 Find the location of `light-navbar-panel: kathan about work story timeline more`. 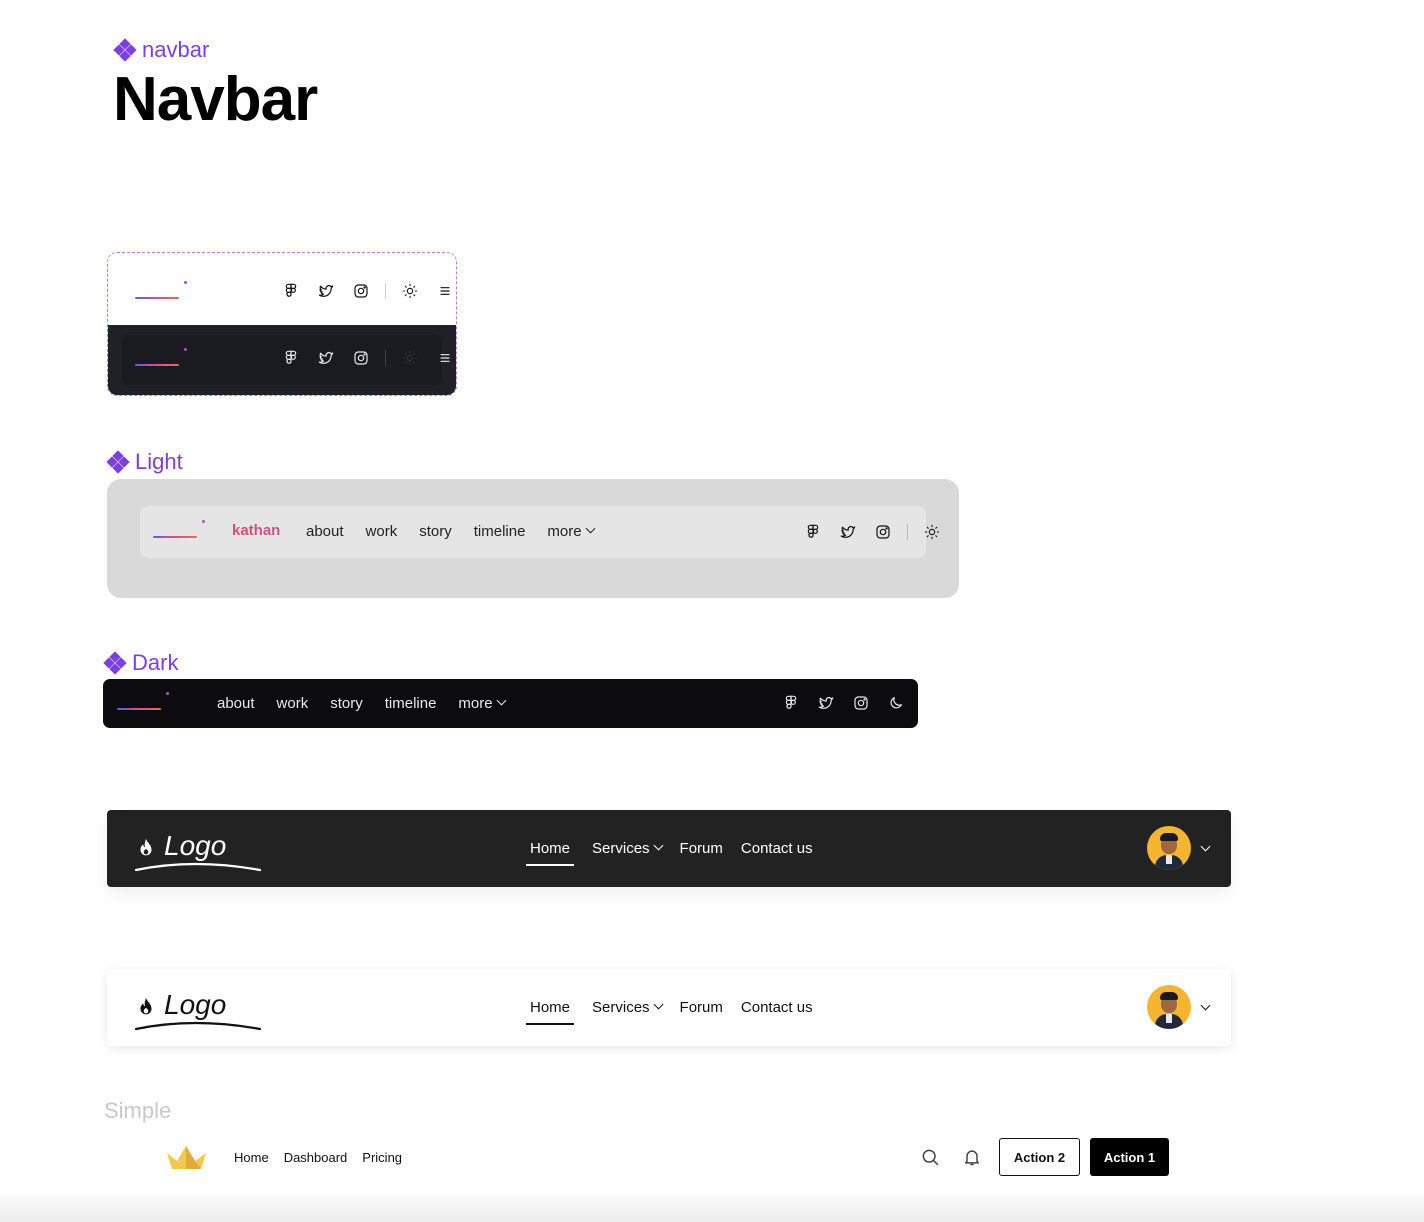

light-navbar-panel: kathan about work story timeline more is located at coordinates (533, 538).